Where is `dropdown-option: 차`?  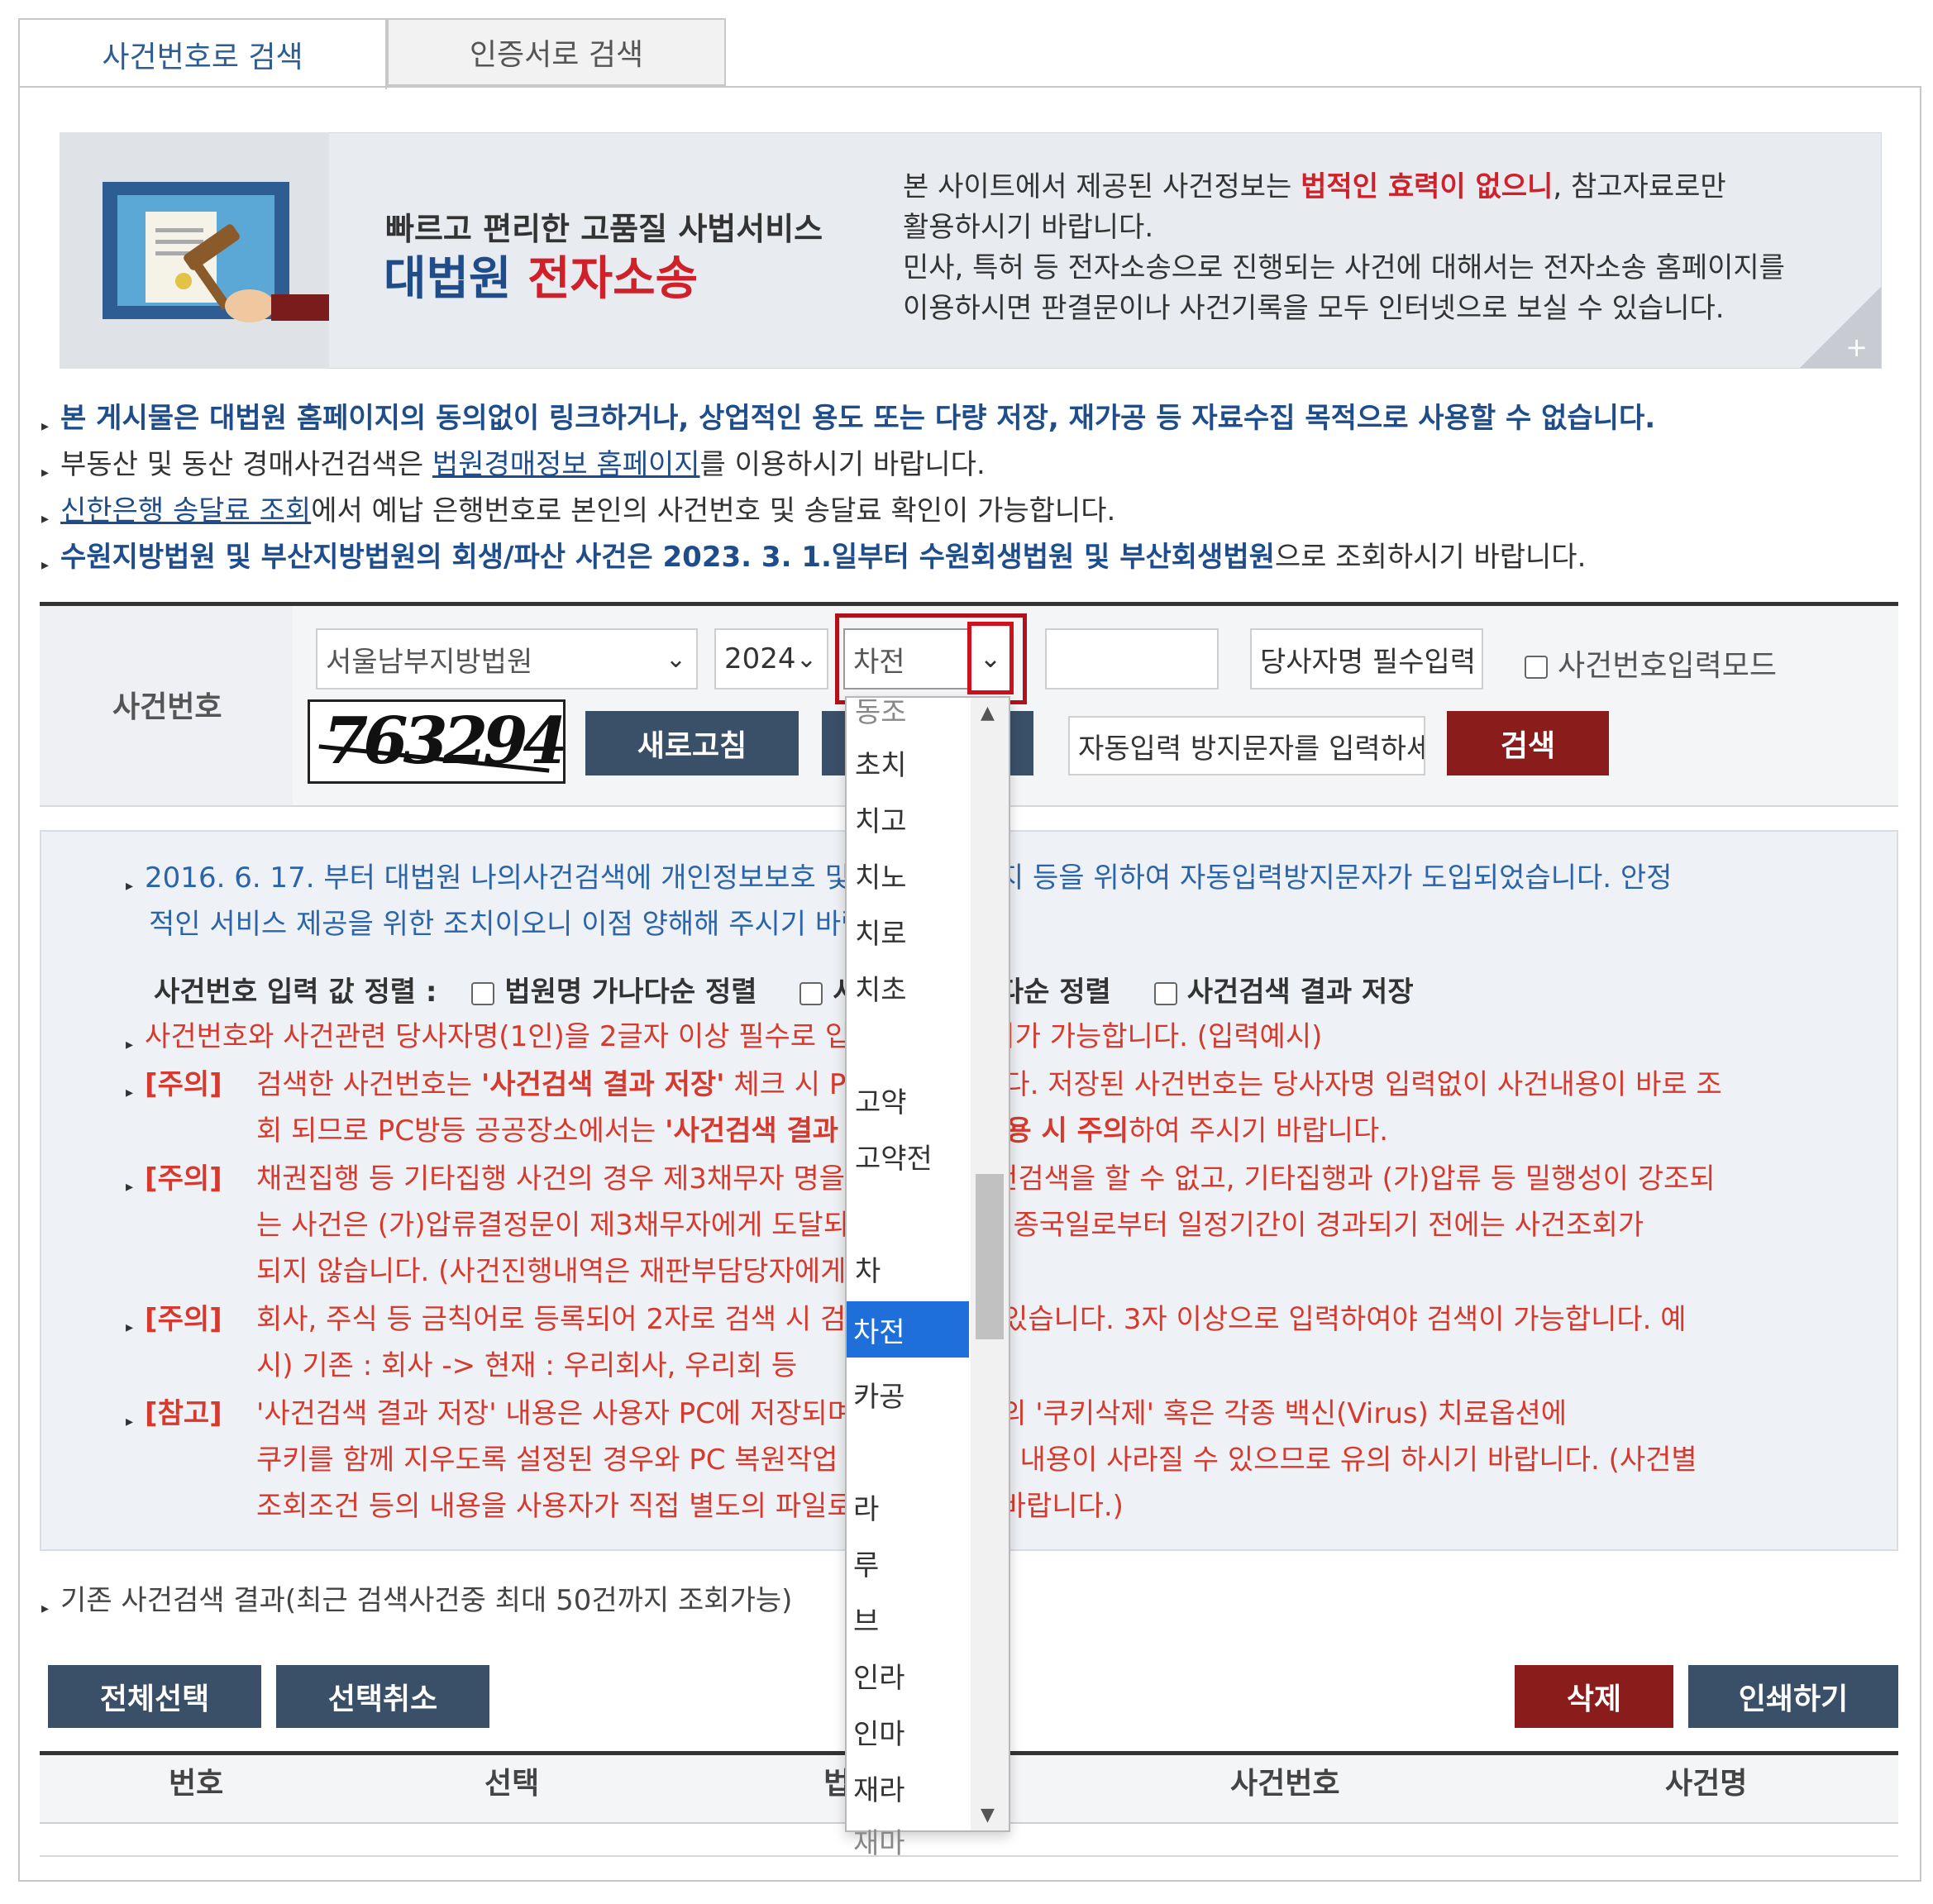 dropdown-option: 차 is located at coordinates (868, 1268).